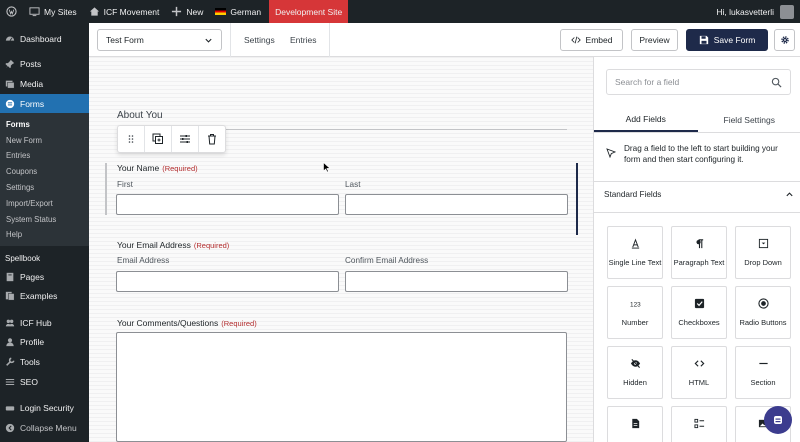 Image resolution: width=800 pixels, height=442 pixels. I want to click on first-name-input, so click(227, 204).